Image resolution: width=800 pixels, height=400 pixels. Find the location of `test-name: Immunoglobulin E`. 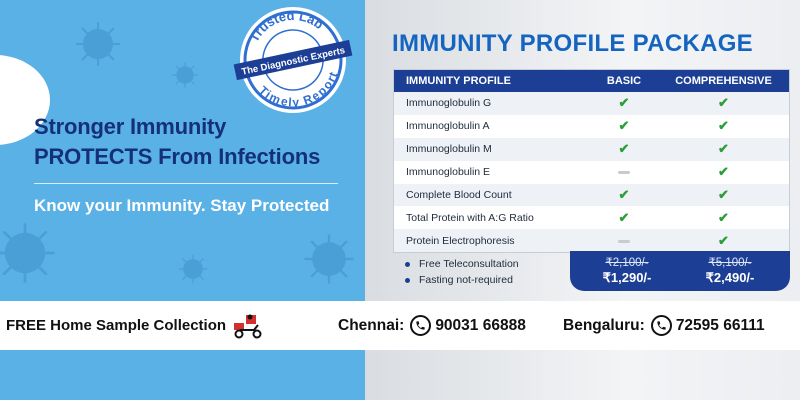

test-name: Immunoglobulin E is located at coordinates (448, 172).